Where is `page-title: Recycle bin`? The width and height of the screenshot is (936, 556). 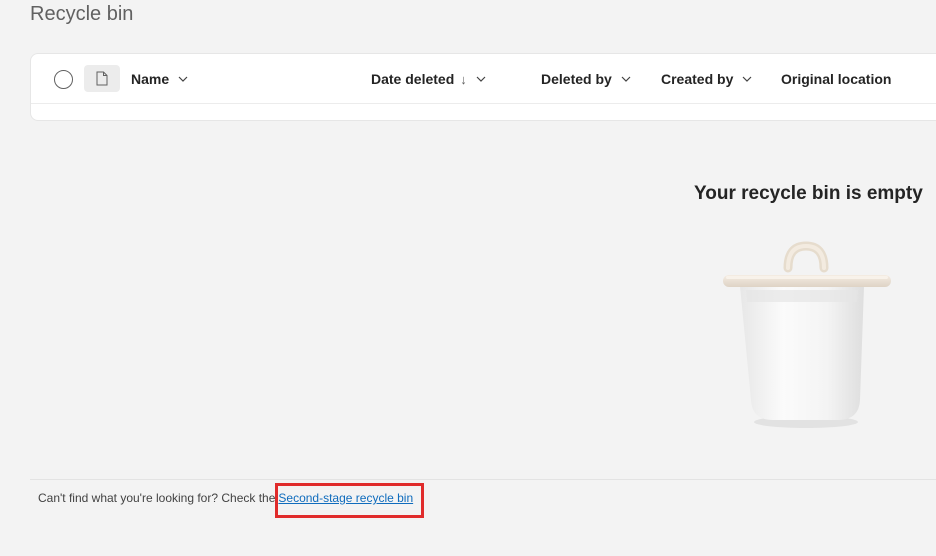 page-title: Recycle bin is located at coordinates (82, 14).